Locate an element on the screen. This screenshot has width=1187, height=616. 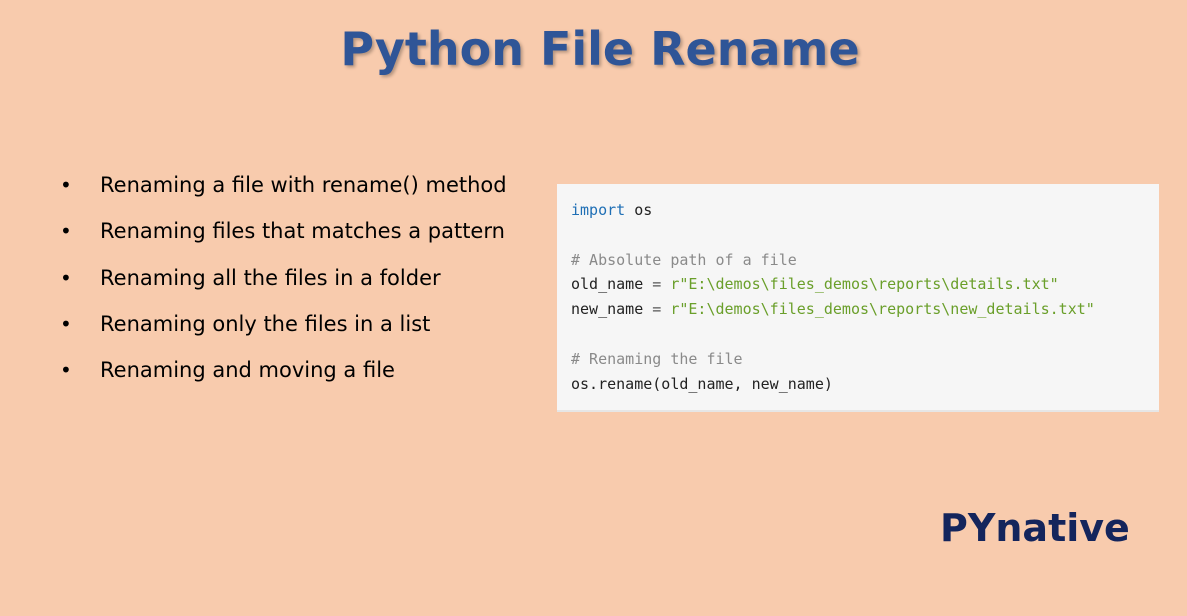
page-title: Python File Rename is located at coordinates (600, 49).